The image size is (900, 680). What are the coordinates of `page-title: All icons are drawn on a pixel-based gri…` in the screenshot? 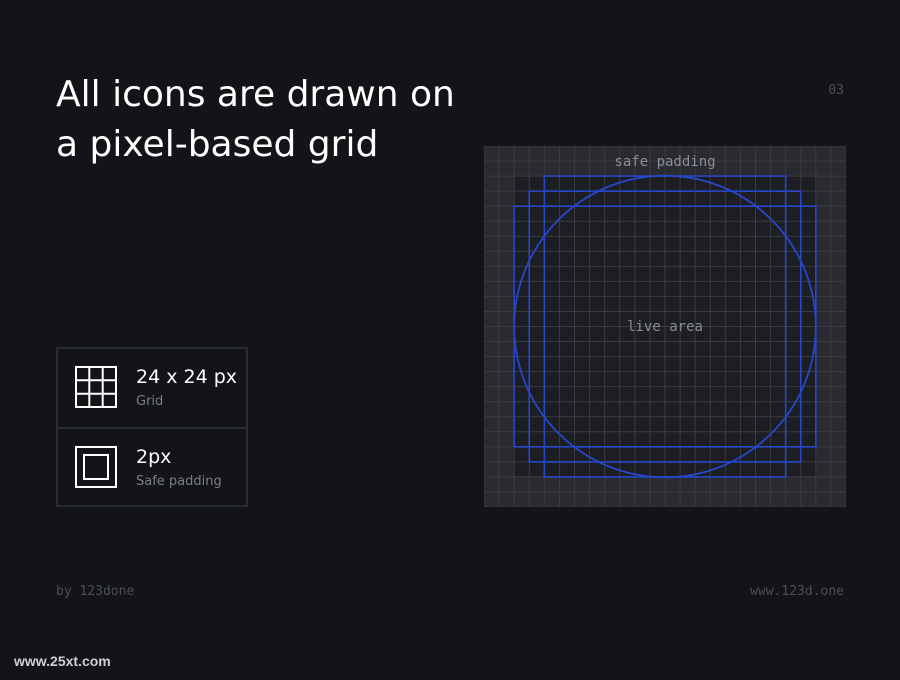 It's located at (255, 119).